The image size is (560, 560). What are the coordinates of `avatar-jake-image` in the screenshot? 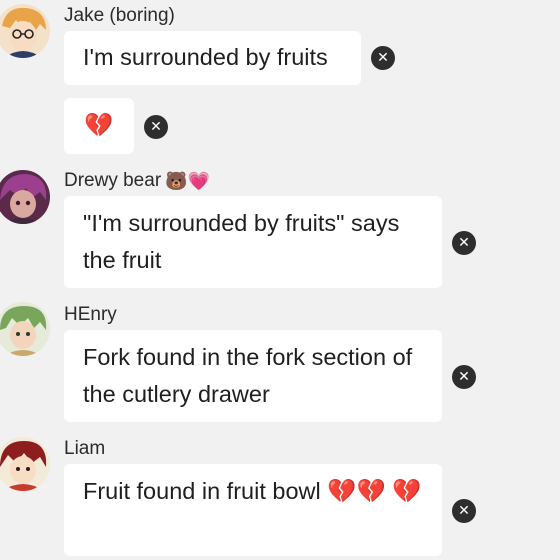 It's located at (25, 31).